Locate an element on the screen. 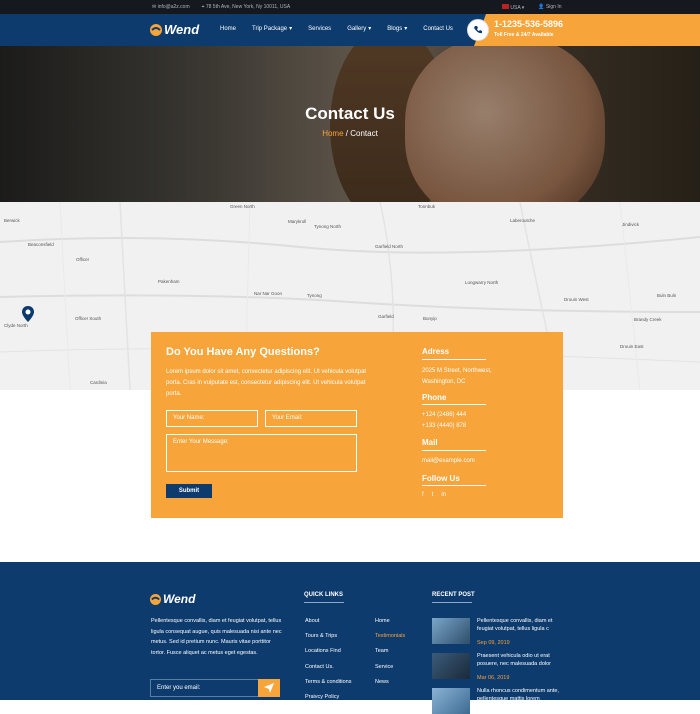  quick-links-title: QUICK LINKS is located at coordinates (323, 595).